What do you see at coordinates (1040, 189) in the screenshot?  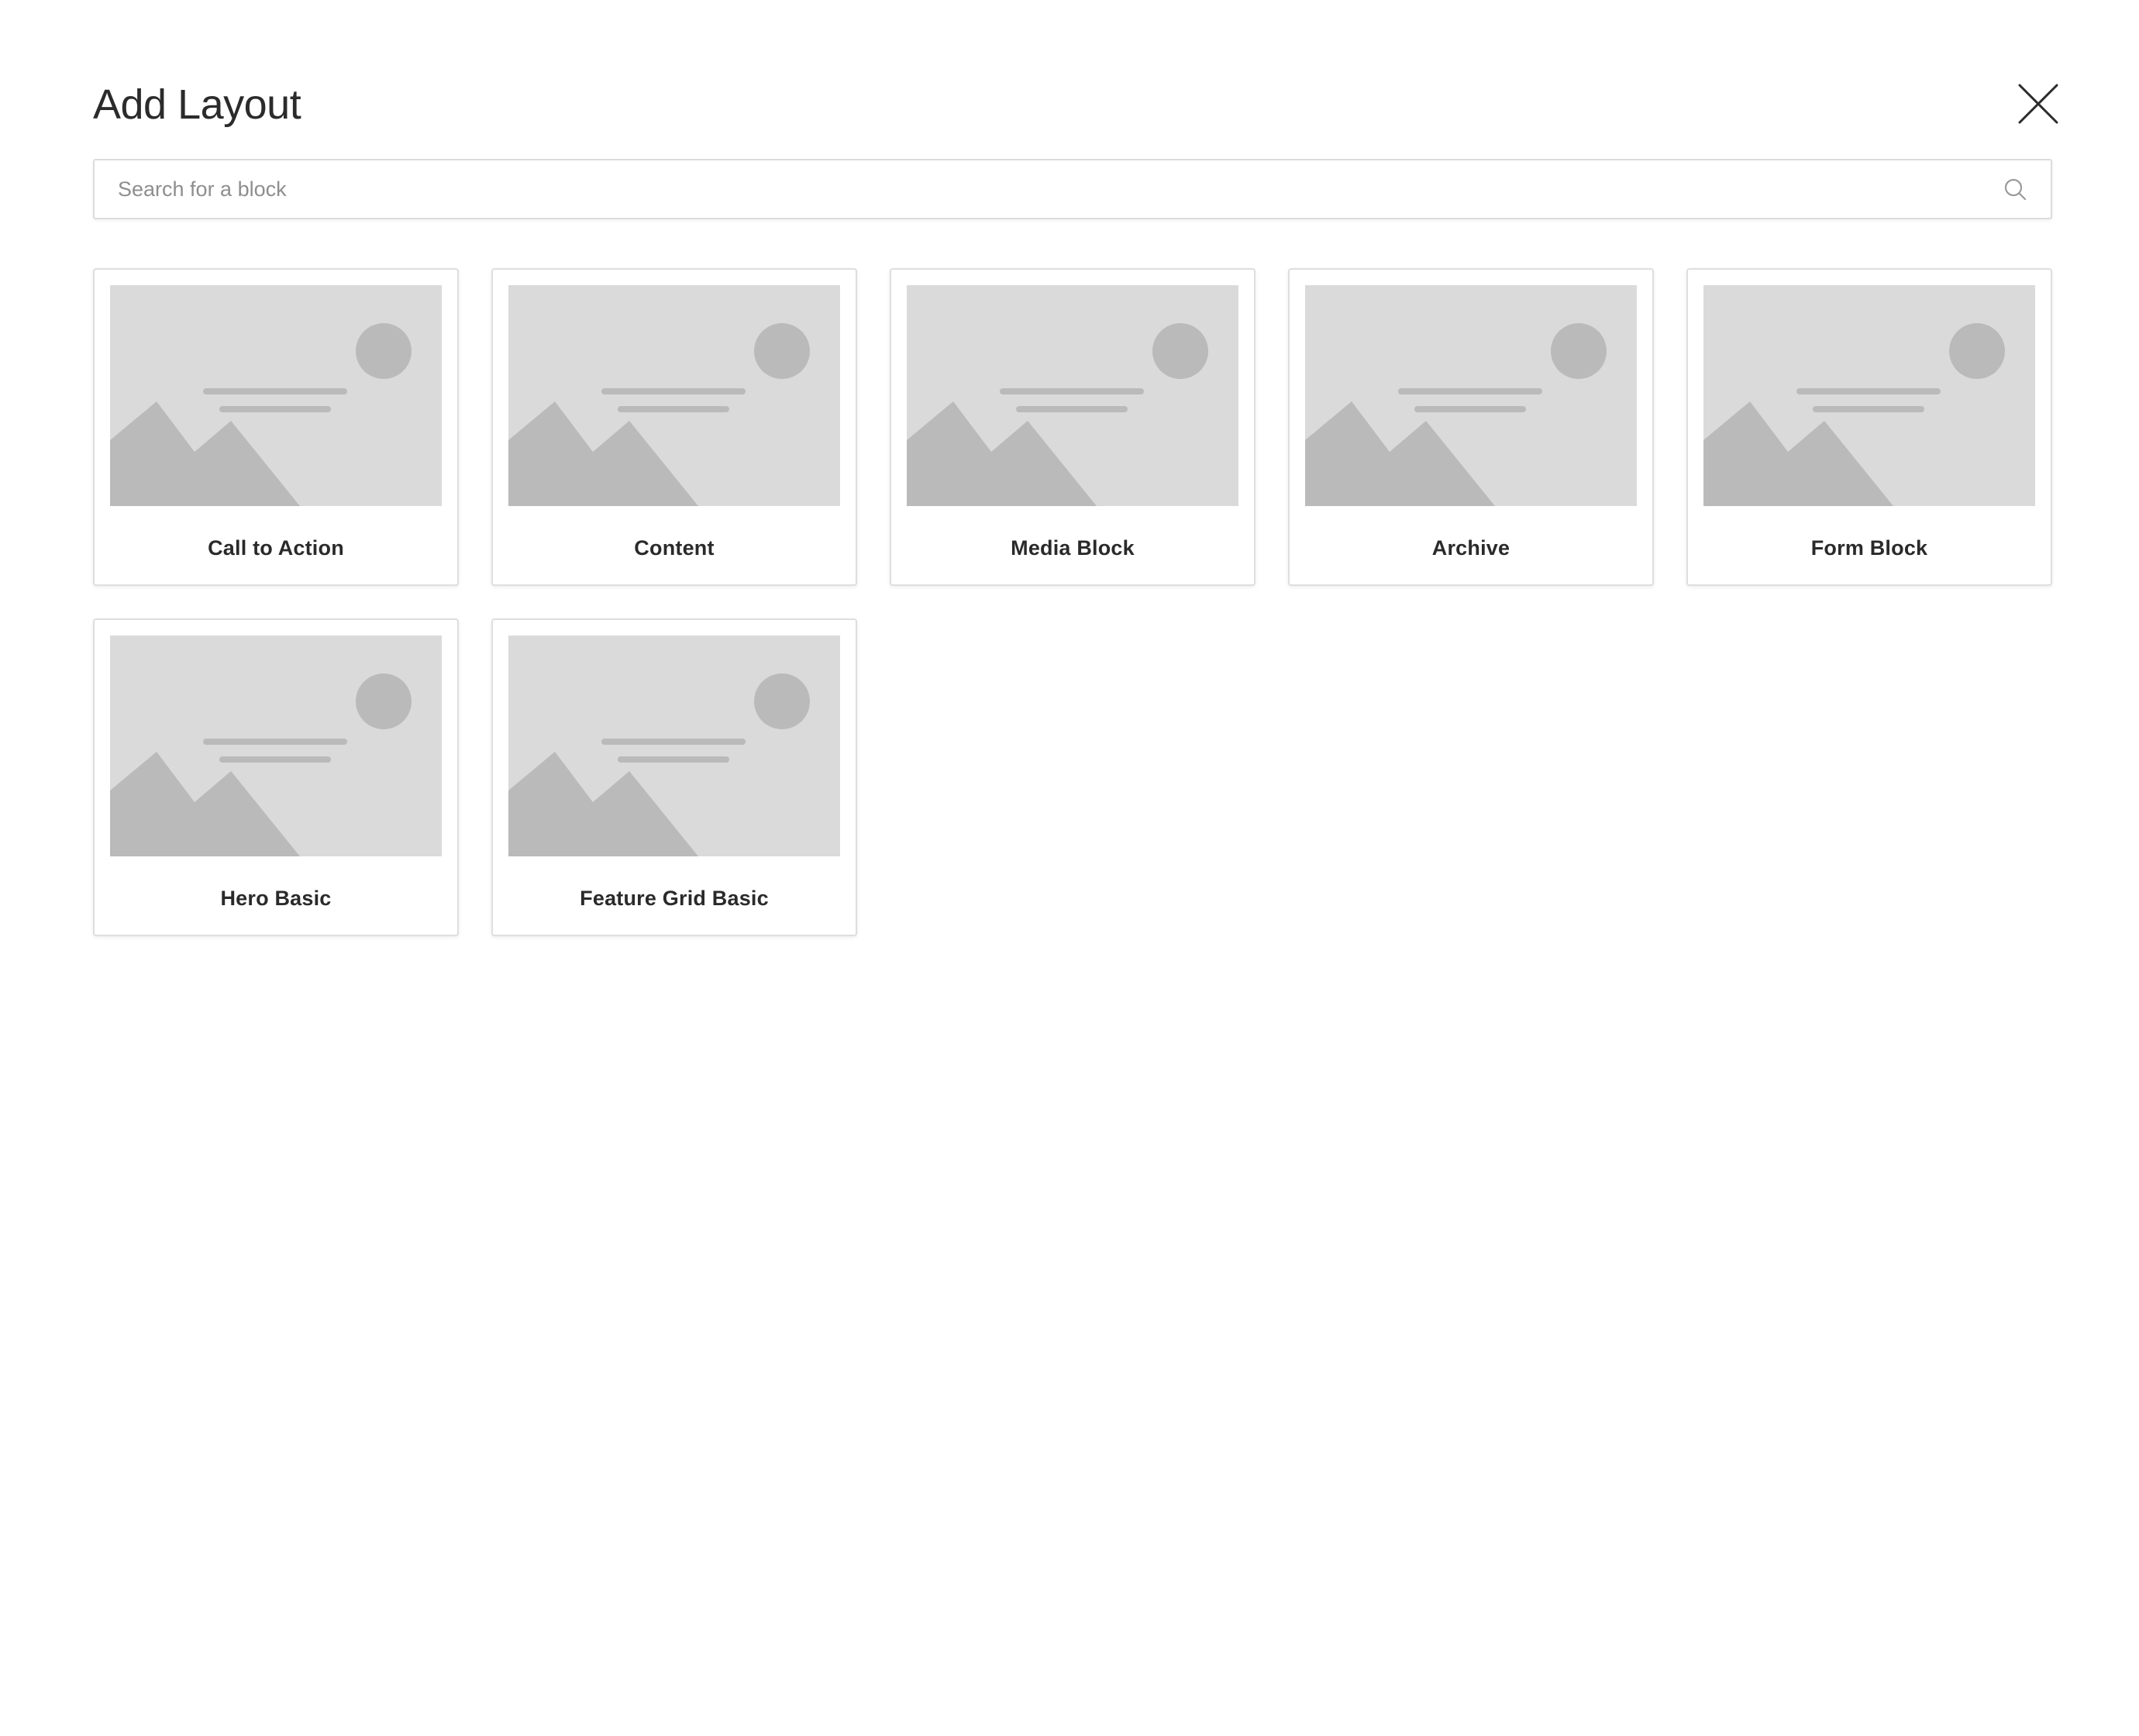 I see `search-input` at bounding box center [1040, 189].